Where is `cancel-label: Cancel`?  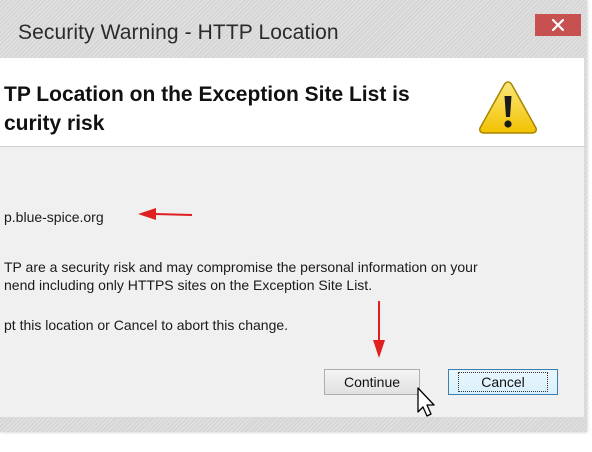 cancel-label: Cancel is located at coordinates (503, 382).